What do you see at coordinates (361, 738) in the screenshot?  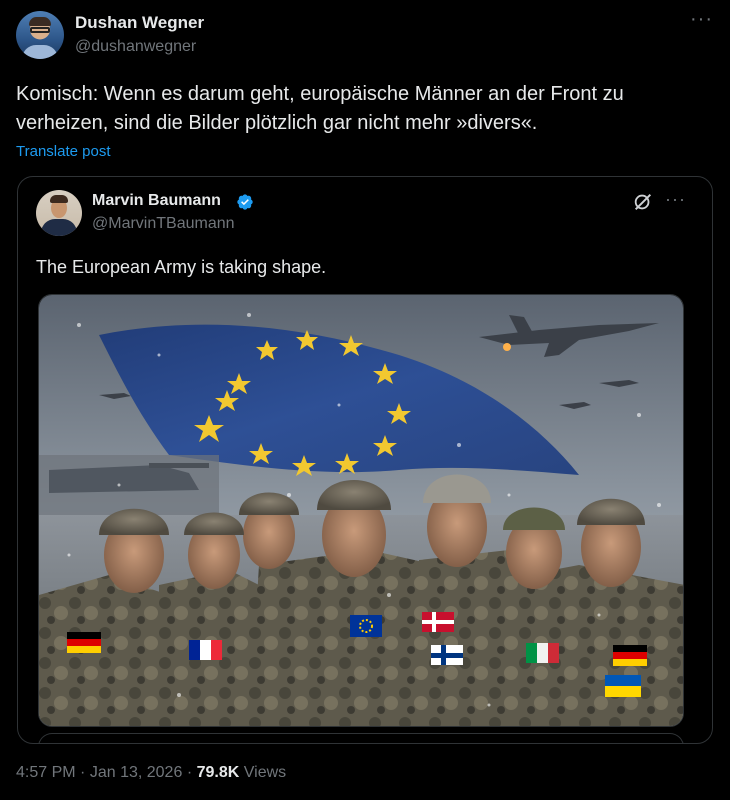 I see `quoted-post-card-edge` at bounding box center [361, 738].